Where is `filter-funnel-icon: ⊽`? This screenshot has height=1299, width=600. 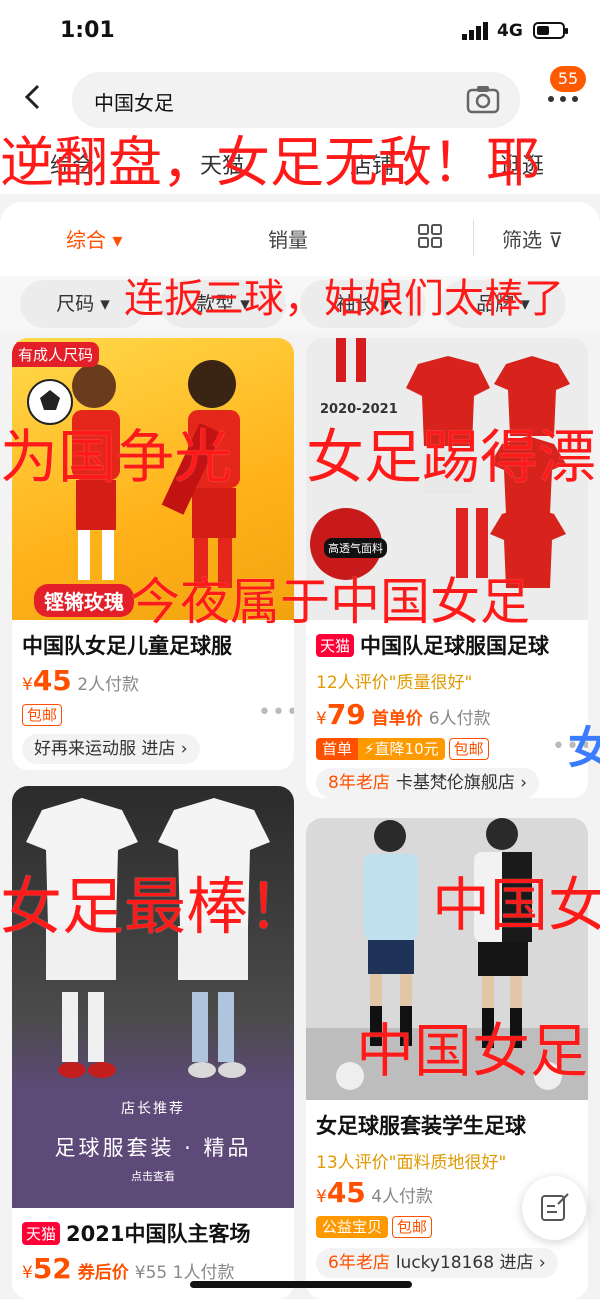 filter-funnel-icon: ⊽ is located at coordinates (555, 240).